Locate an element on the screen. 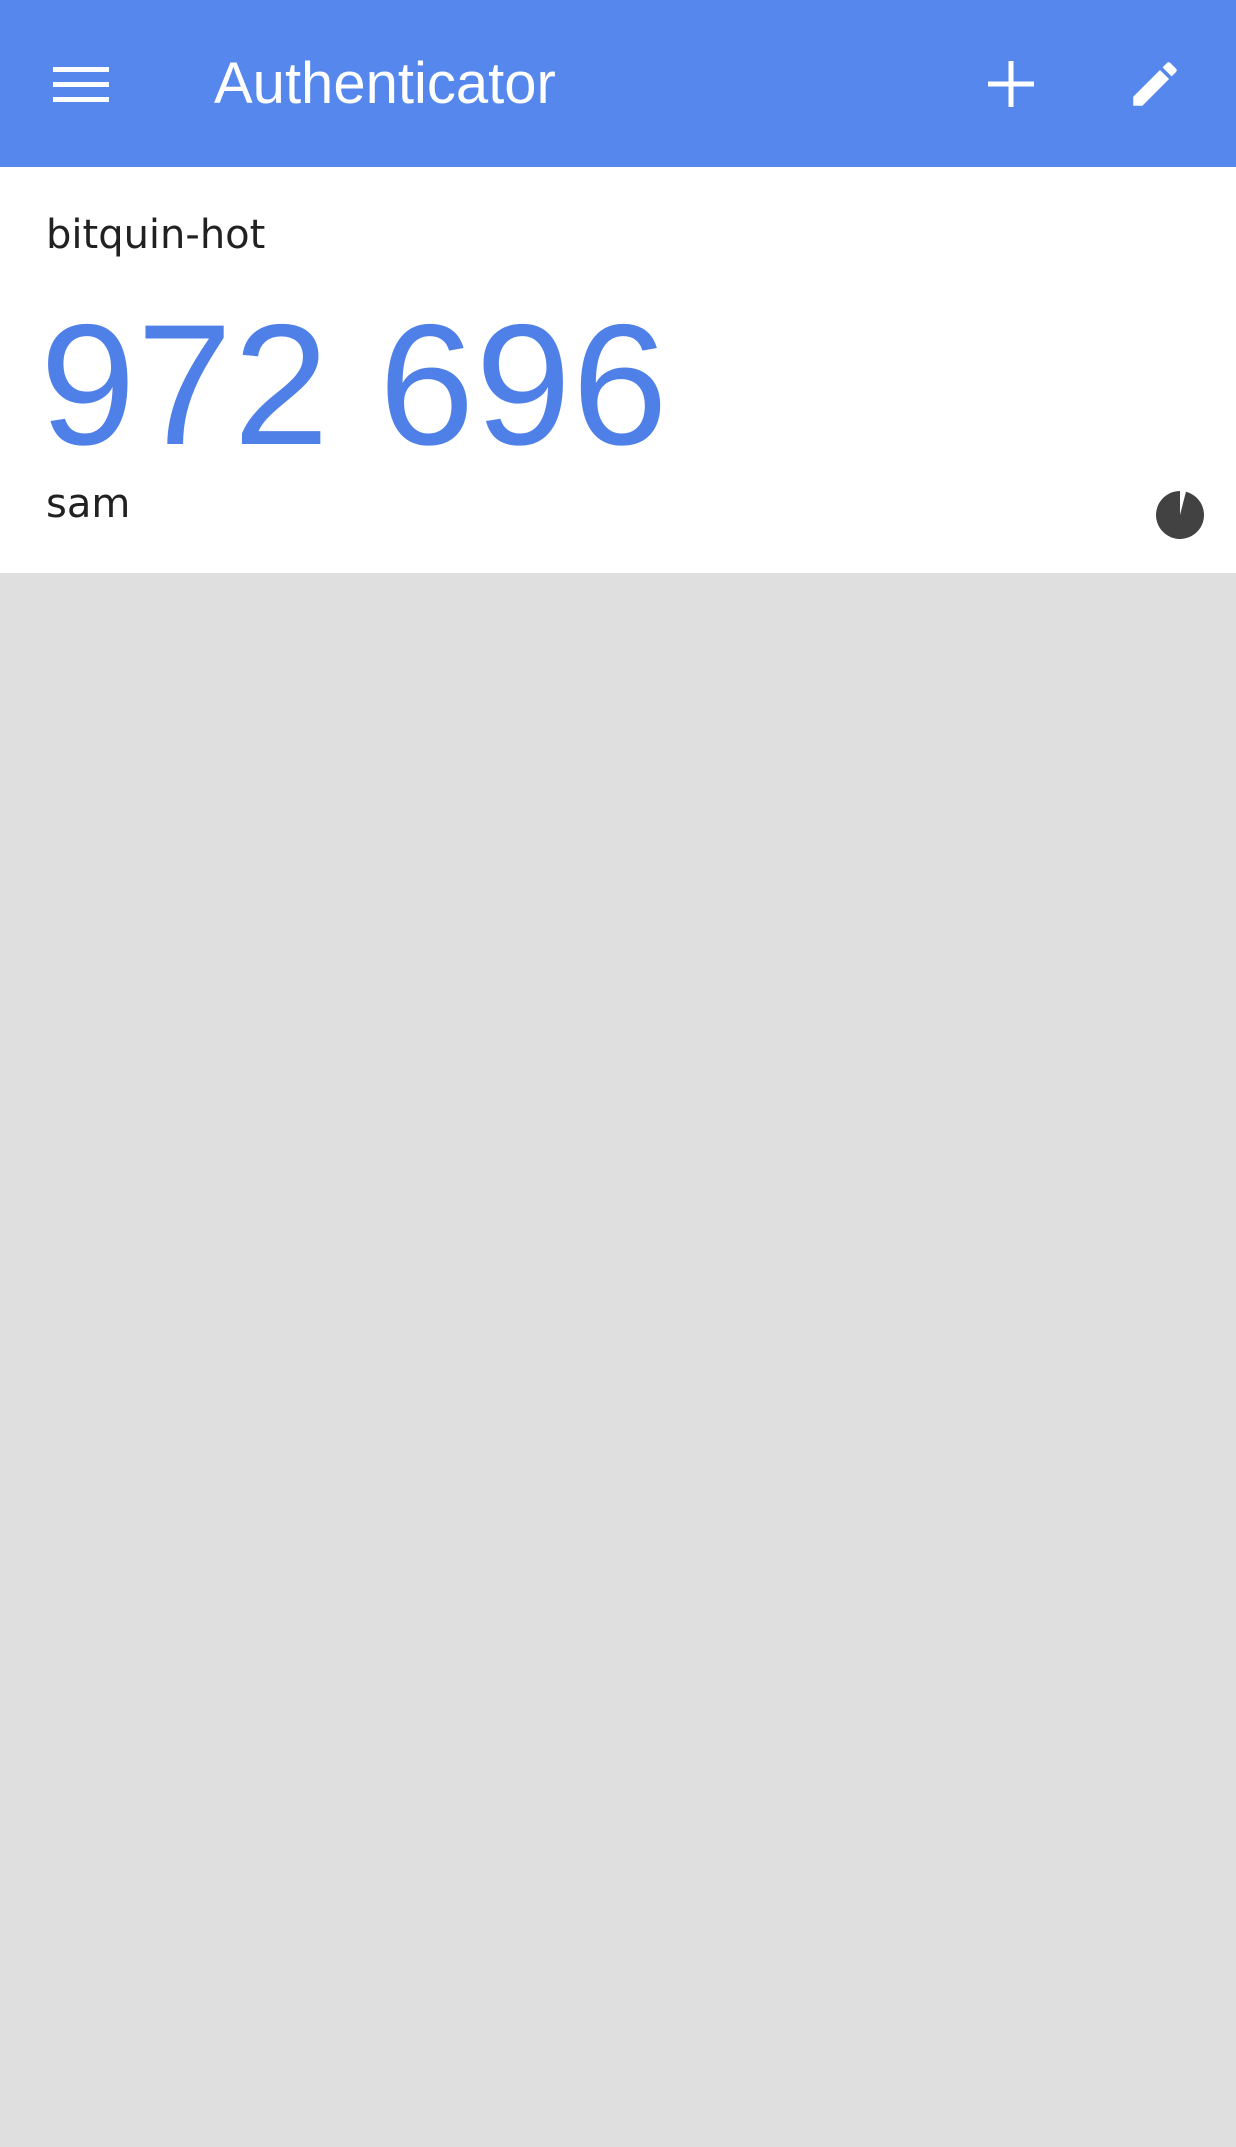  app-bar: Authenticator is located at coordinates (618, 83).